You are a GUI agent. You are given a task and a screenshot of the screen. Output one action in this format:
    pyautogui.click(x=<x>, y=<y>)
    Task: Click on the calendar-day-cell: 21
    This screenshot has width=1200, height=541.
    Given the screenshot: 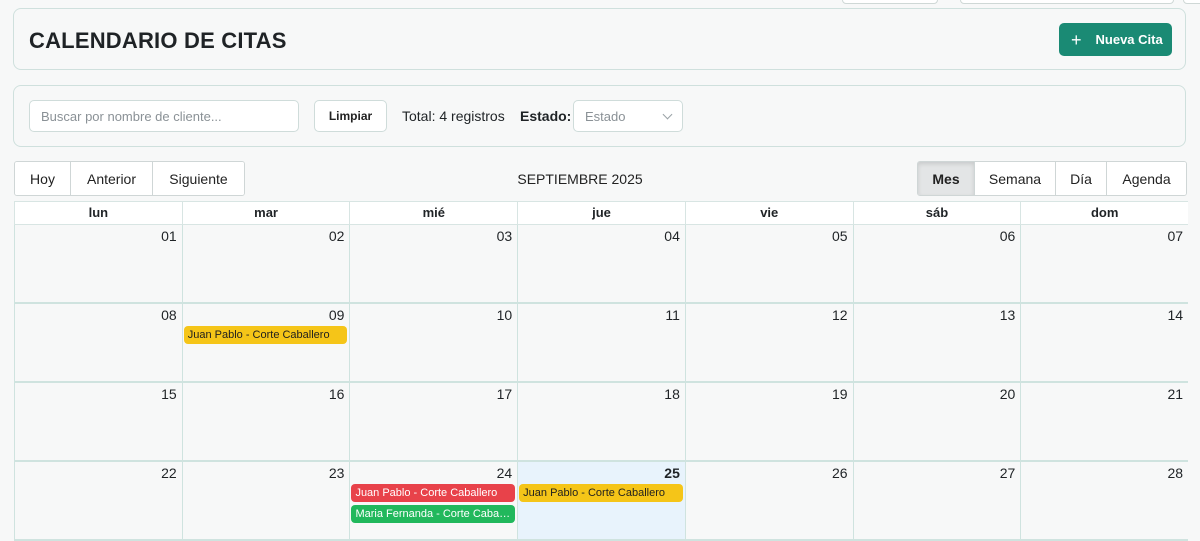 What is the action you would take?
    pyautogui.click(x=1104, y=421)
    